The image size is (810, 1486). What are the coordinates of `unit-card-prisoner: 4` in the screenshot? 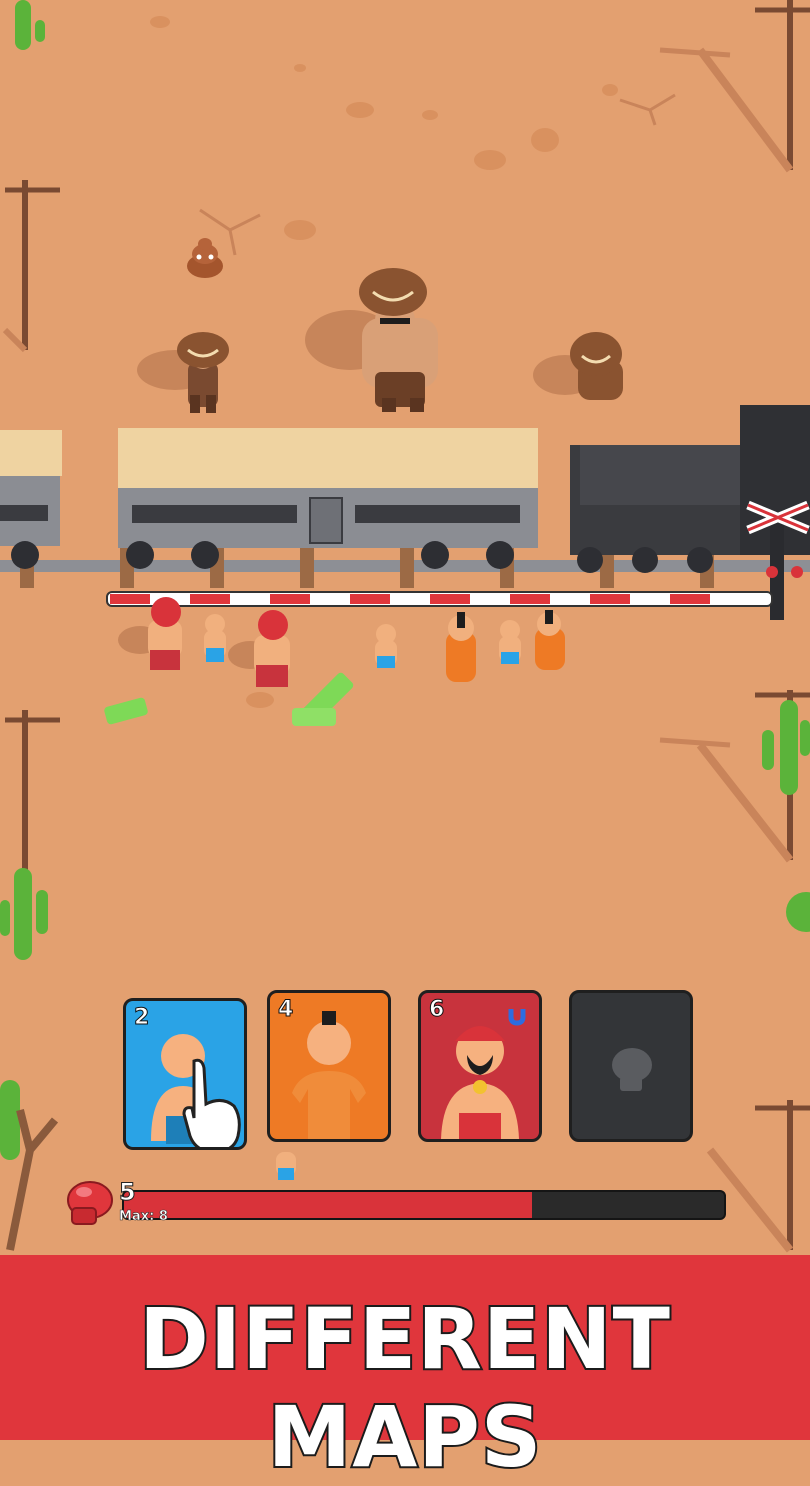 It's located at (329, 1066).